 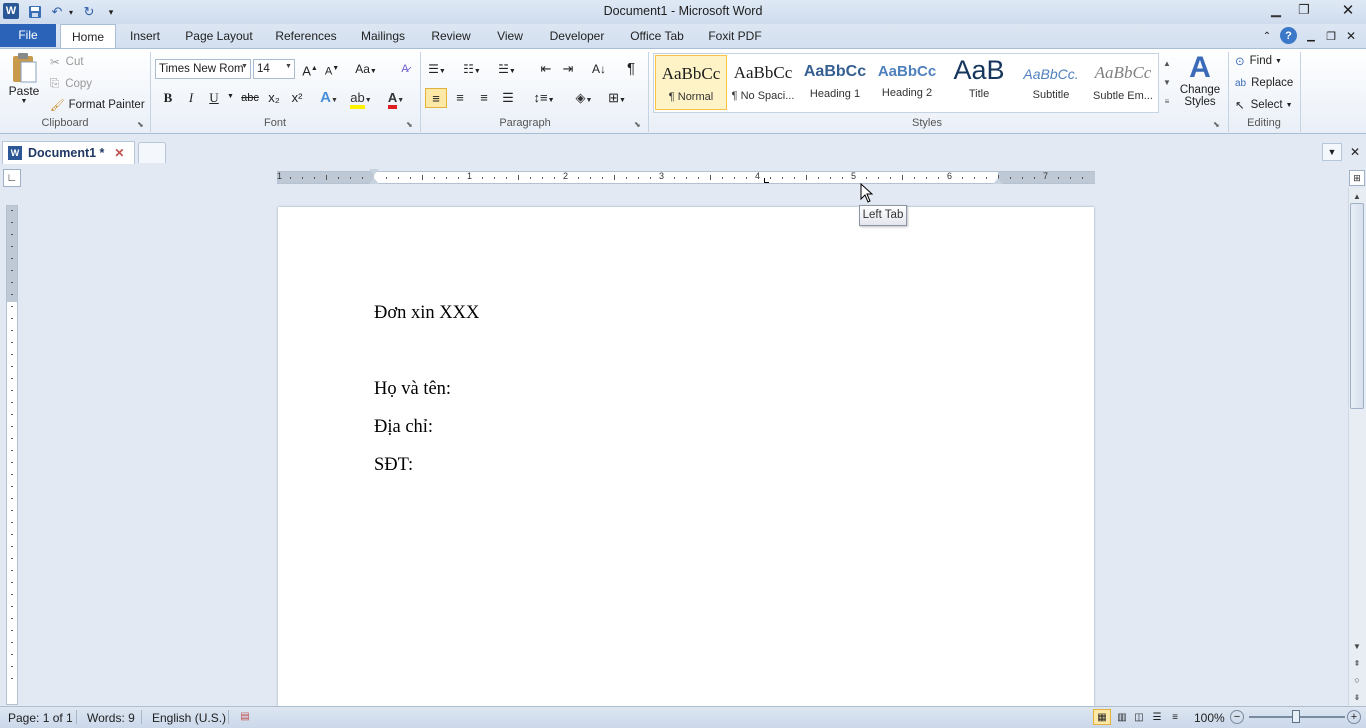 What do you see at coordinates (119, 153) in the screenshot?
I see `close-tab-icon: ✕` at bounding box center [119, 153].